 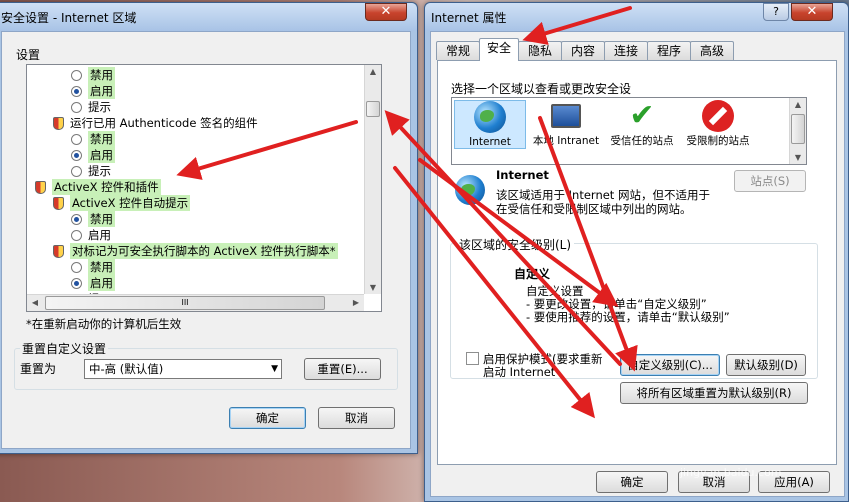 I want to click on no-entry-icon, so click(x=718, y=116).